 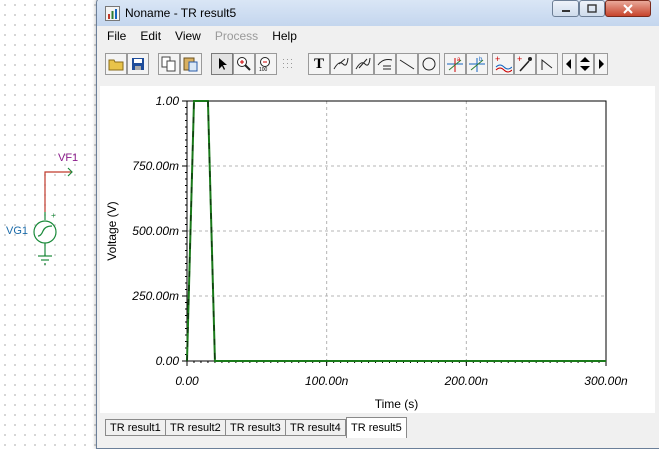 I want to click on y-tick-label: 250.00m, so click(x=155, y=296).